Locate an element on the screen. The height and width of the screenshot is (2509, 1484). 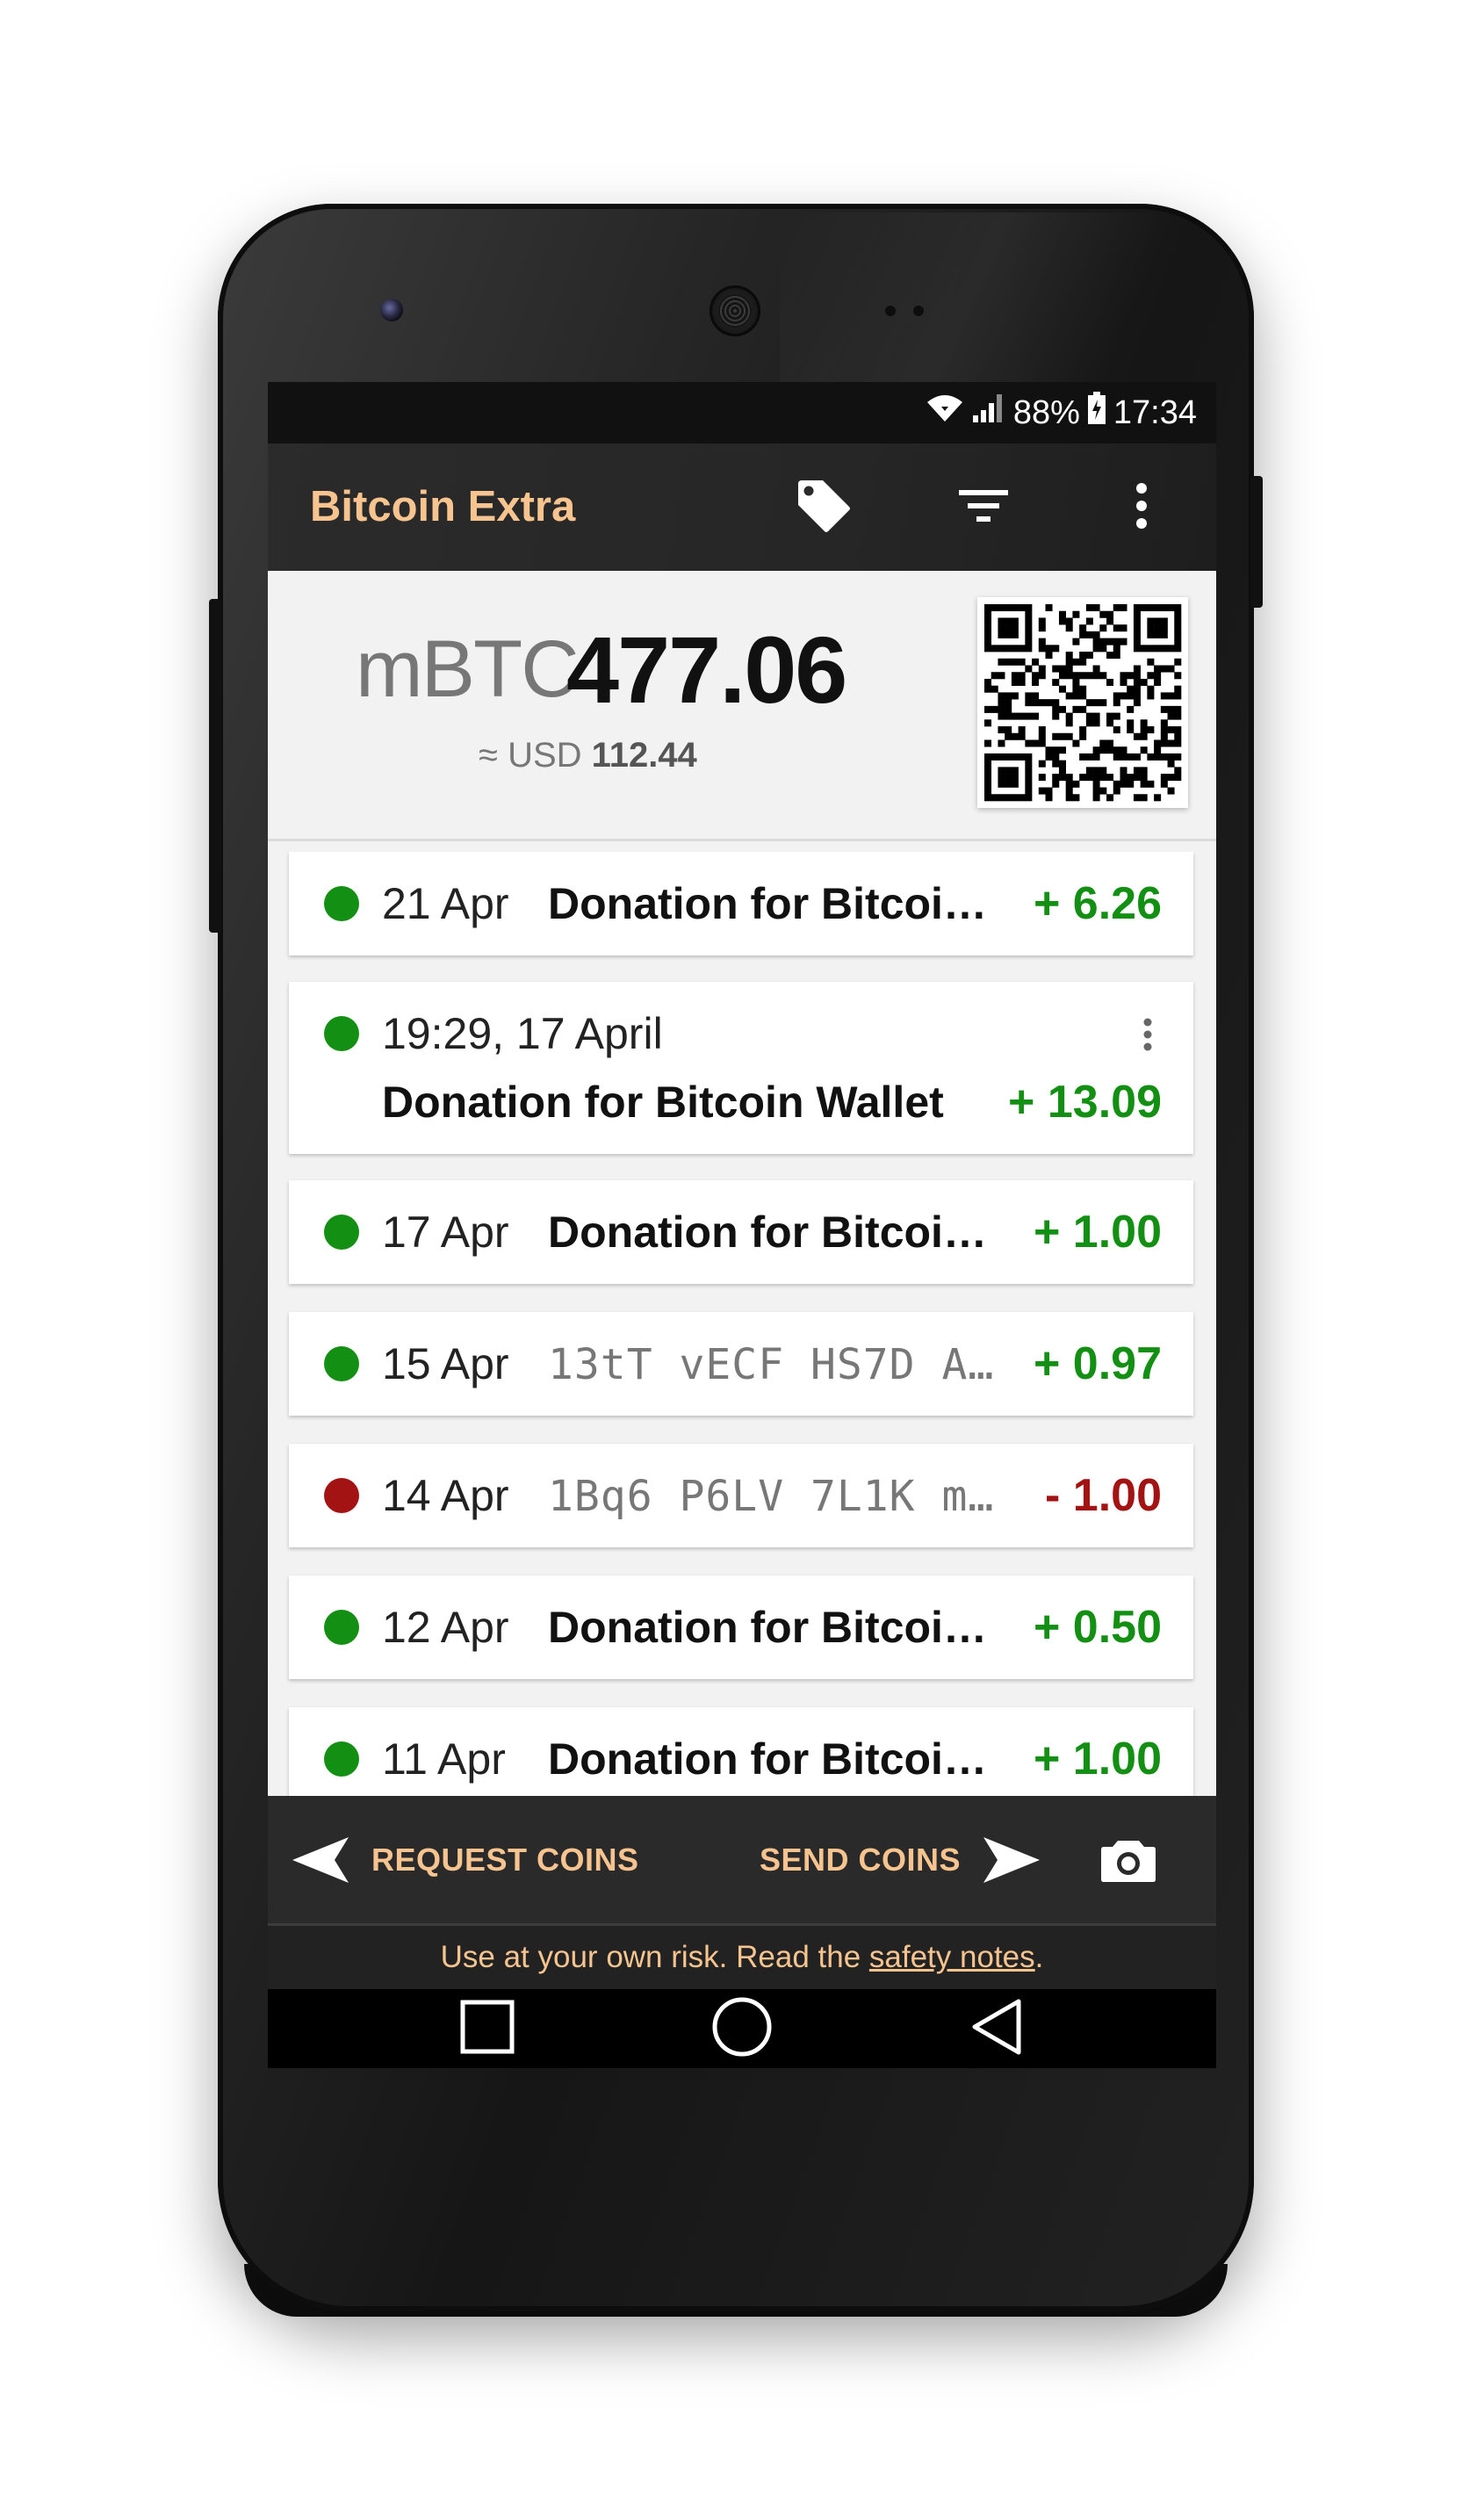
request-coins-label: REQUEST COINS is located at coordinates (505, 1859).